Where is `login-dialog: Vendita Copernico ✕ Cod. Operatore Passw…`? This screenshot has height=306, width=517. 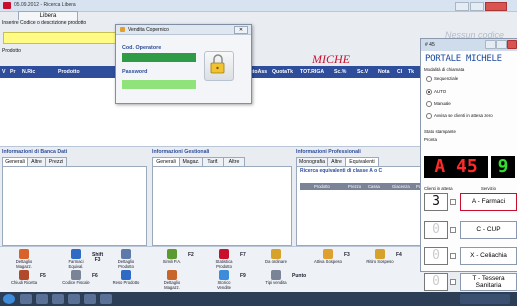 login-dialog: Vendita Copernico ✕ Cod. Operatore Passw… is located at coordinates (183, 64).